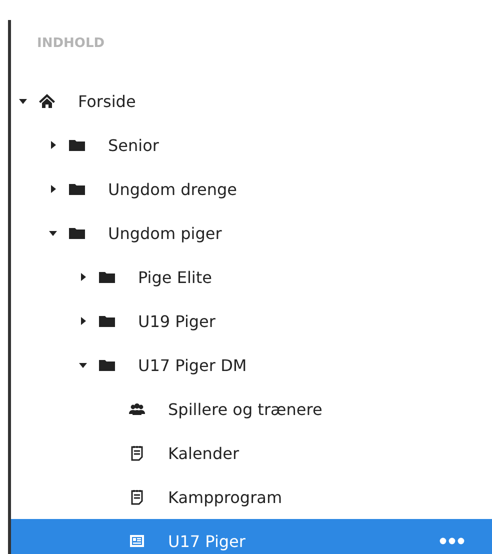 This screenshot has width=492, height=554. I want to click on home-icon, so click(47, 101).